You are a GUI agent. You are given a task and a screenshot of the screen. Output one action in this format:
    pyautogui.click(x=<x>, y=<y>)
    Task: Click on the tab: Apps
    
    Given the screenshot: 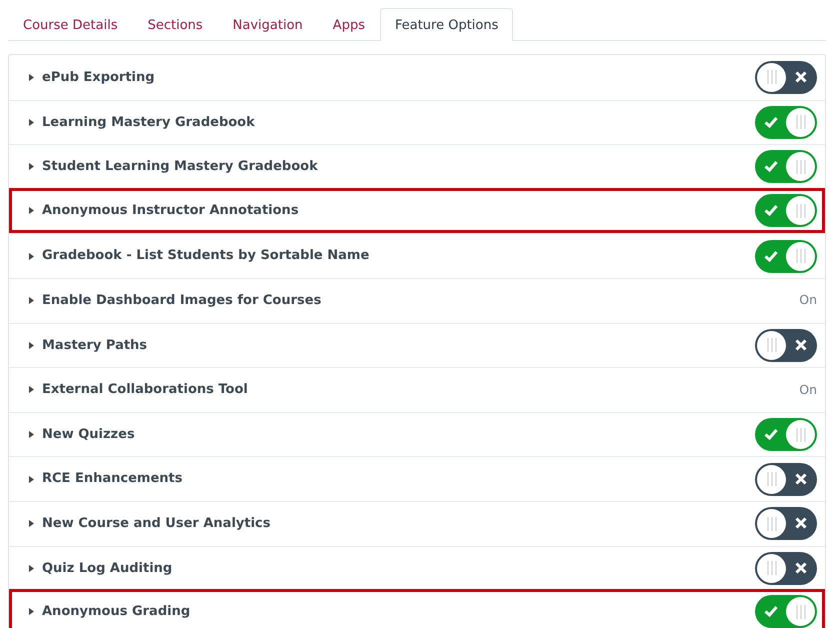 What is the action you would take?
    pyautogui.click(x=349, y=24)
    